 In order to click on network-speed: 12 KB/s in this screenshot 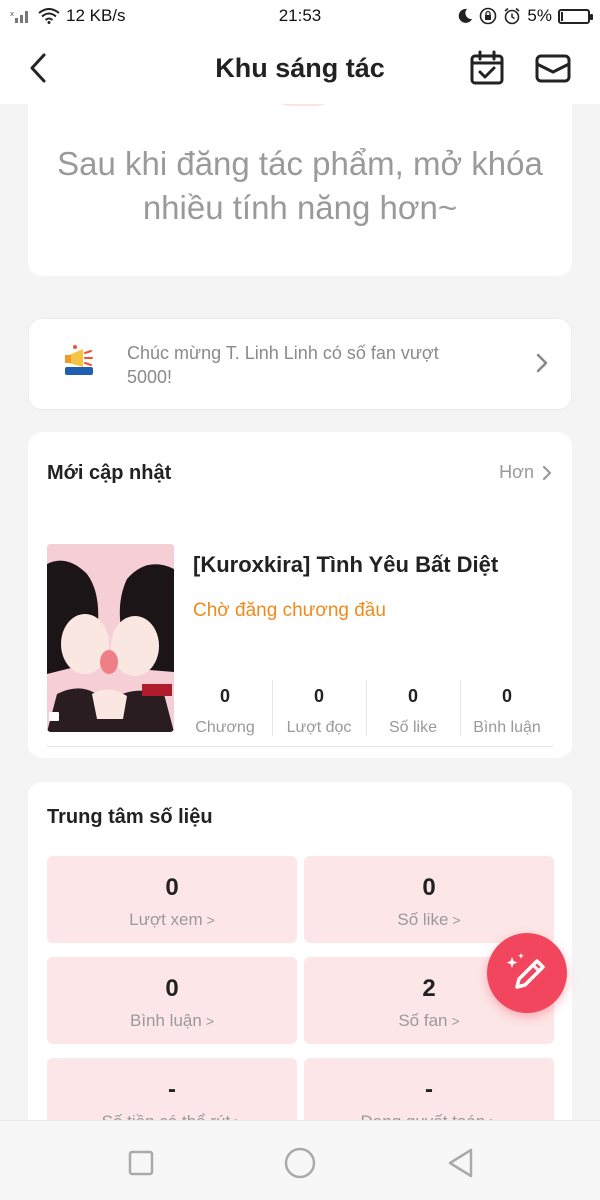, I will do `click(96, 15)`.